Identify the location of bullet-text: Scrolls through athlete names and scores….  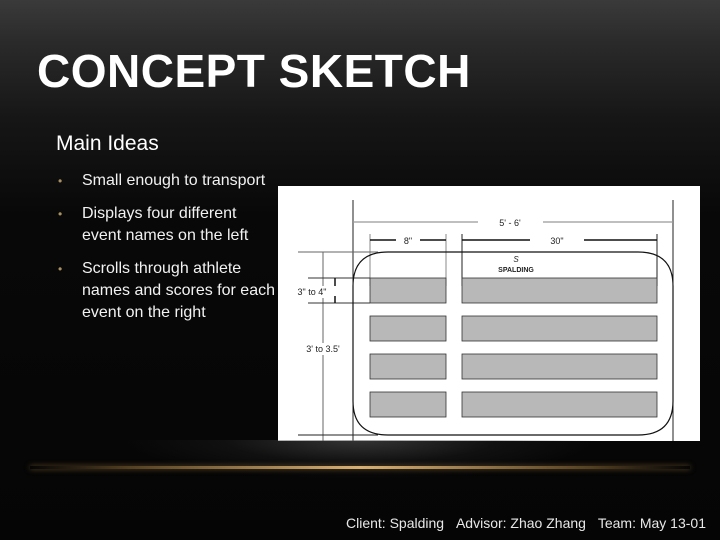
(178, 290).